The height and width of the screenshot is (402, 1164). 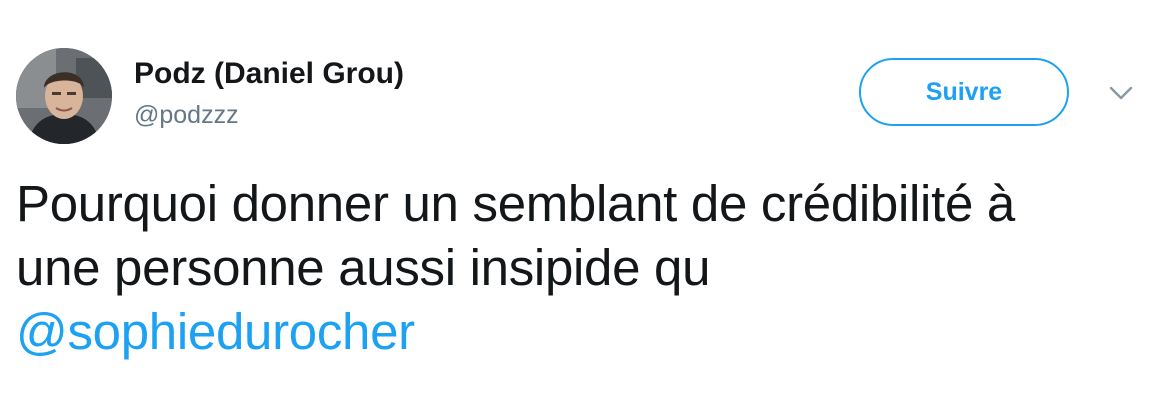 I want to click on avatar-photo-icon, so click(x=64, y=96).